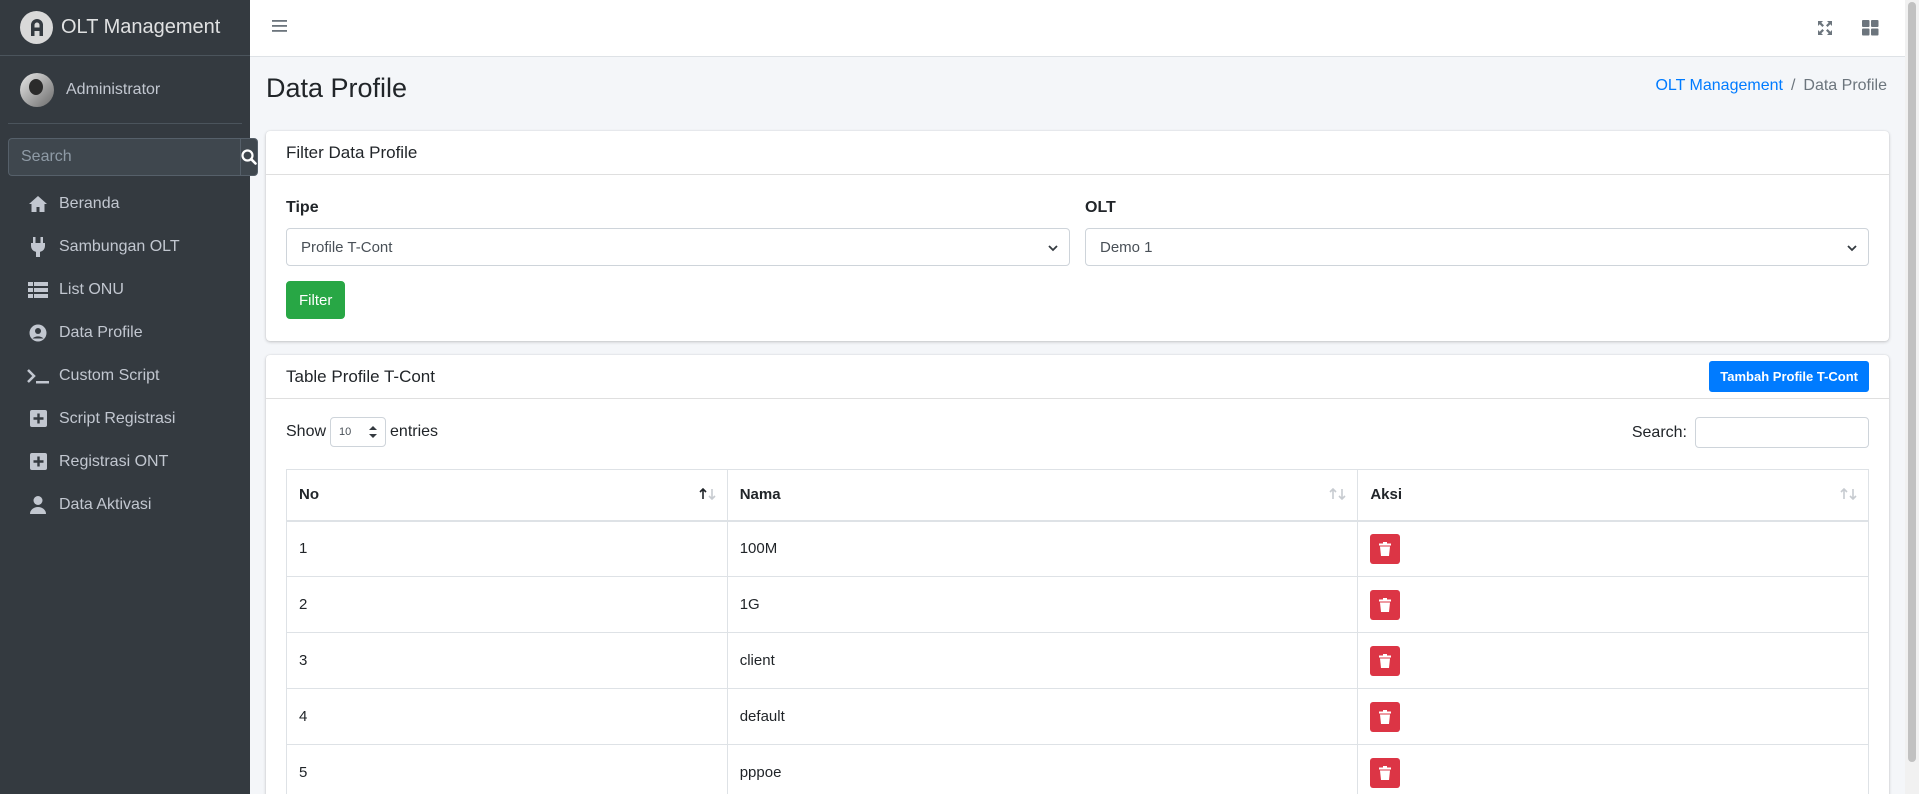 This screenshot has height=794, width=1919. What do you see at coordinates (373, 433) in the screenshot?
I see `sort-updown-icon` at bounding box center [373, 433].